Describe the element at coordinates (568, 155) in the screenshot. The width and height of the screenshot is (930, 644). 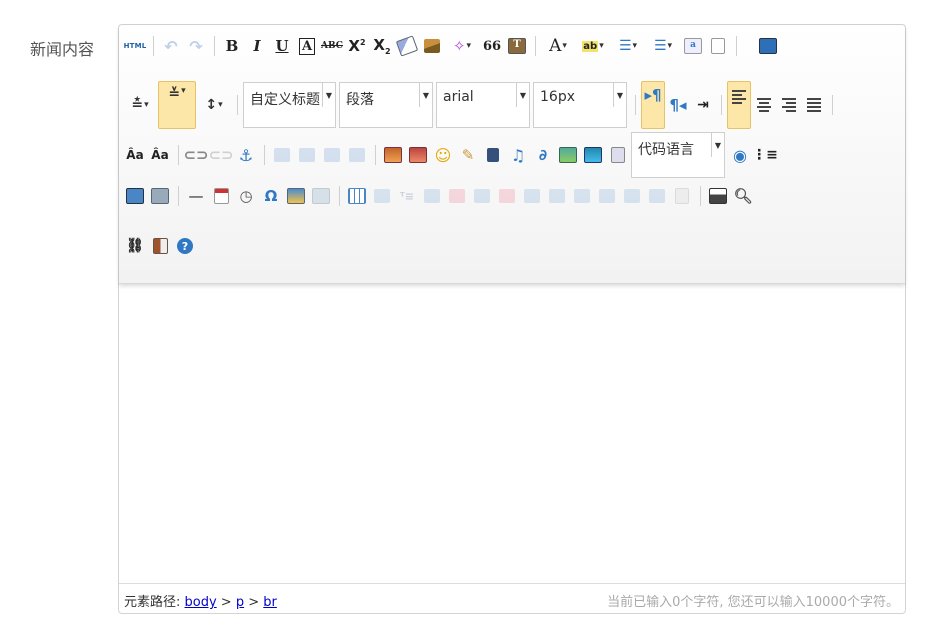
I see `map-button` at that location.